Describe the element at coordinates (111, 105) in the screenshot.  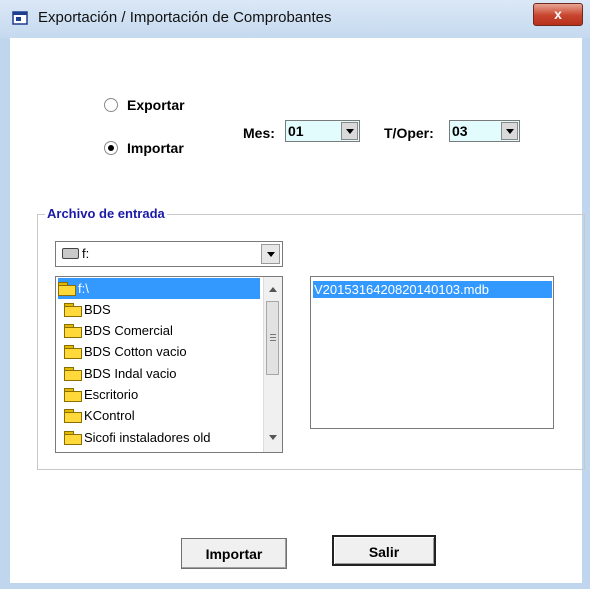
I see `radio-exportar-circle` at that location.